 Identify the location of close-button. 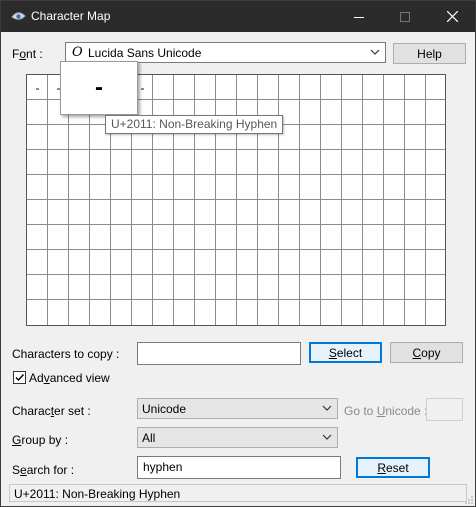
(452, 16).